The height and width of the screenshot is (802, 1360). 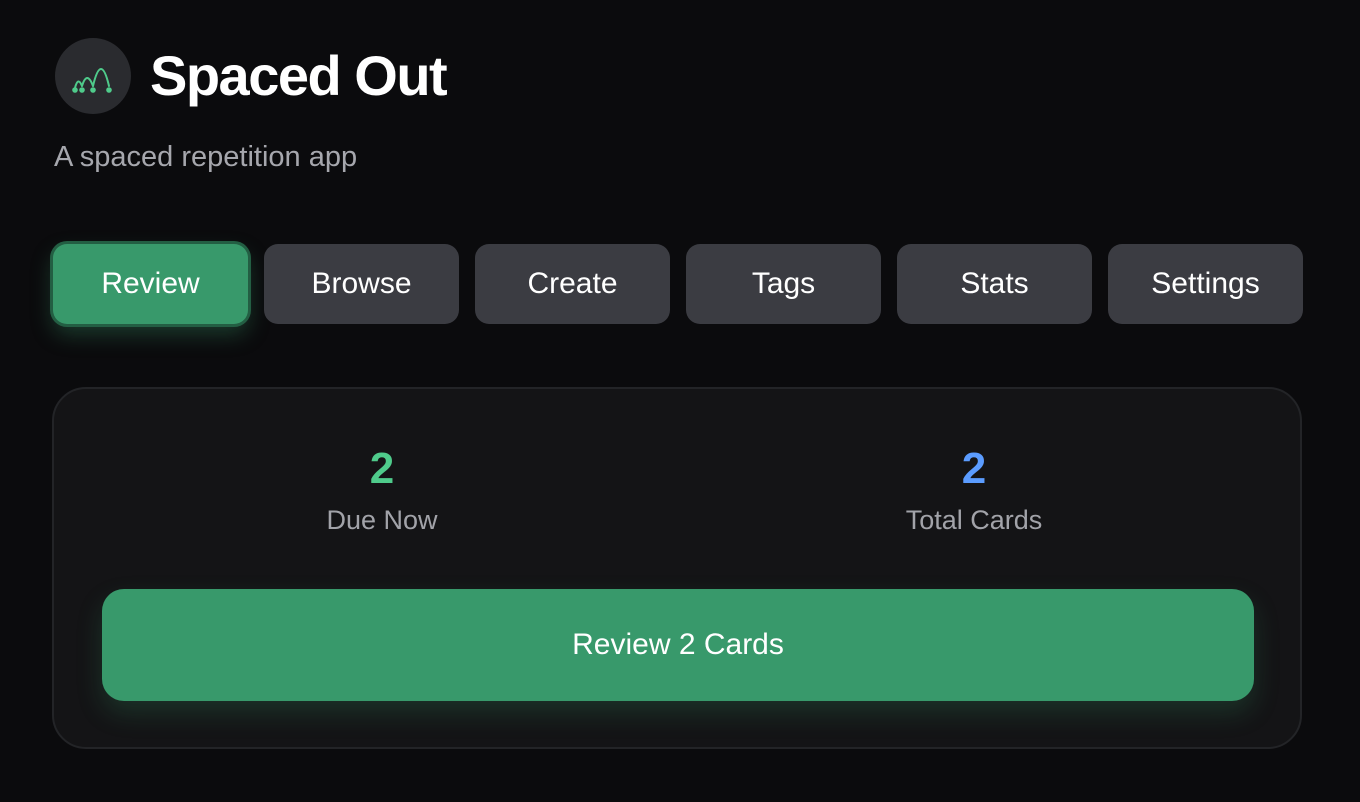 I want to click on spaced-arcs-logo-icon, so click(x=92, y=80).